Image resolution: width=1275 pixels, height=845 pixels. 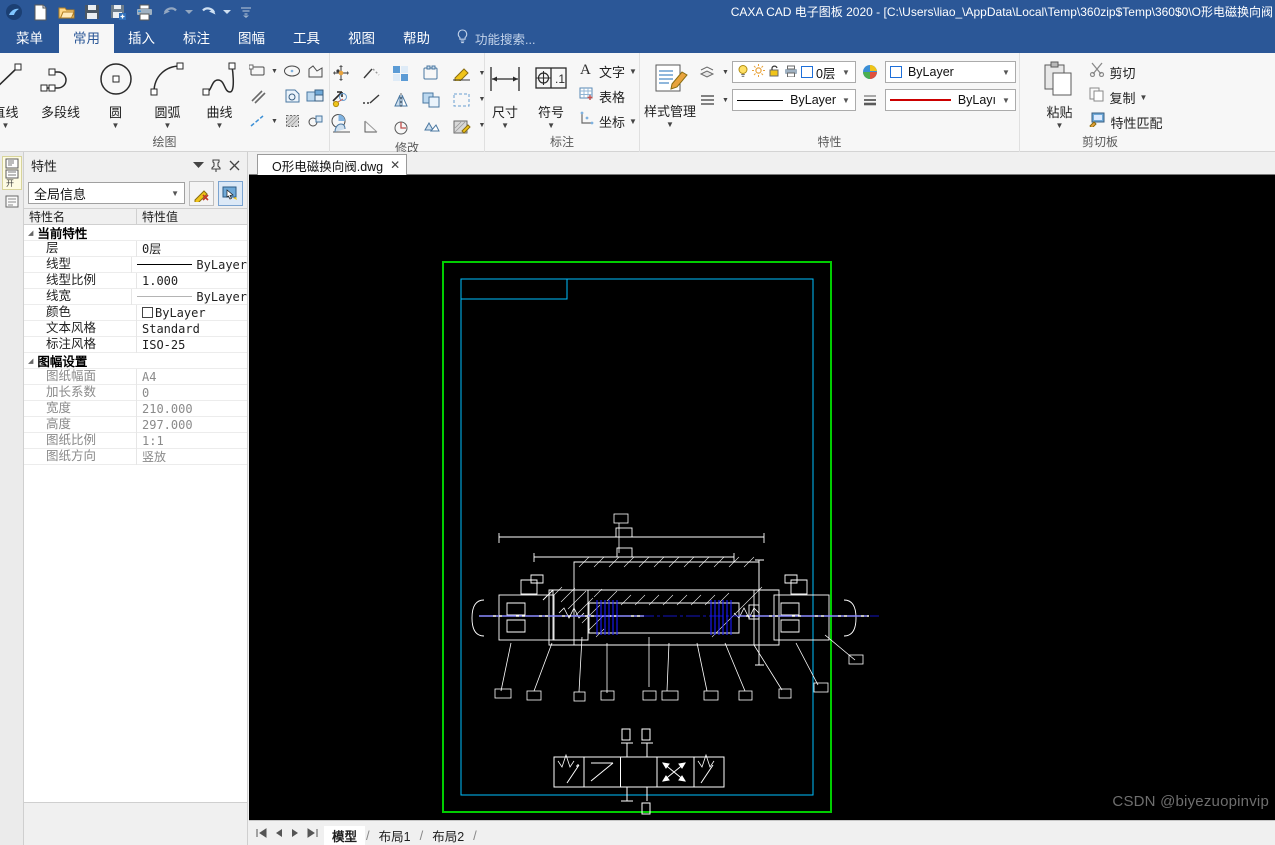 I want to click on color-combo: ByLayer ▼, so click(x=950, y=72).